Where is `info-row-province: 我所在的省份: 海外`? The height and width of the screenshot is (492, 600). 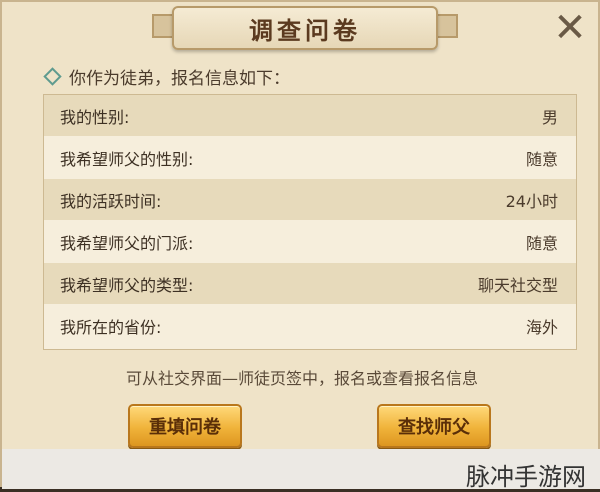 info-row-province: 我所在的省份: 海外 is located at coordinates (310, 325).